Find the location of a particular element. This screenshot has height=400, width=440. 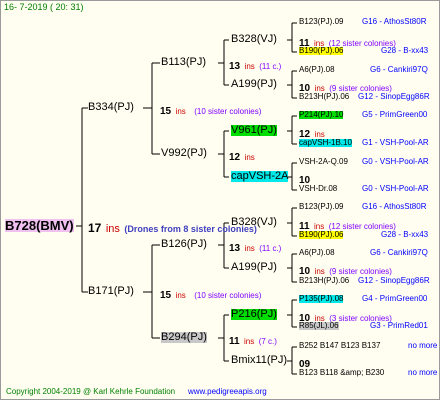

gen3-queen-label: Bmix11(PJ) is located at coordinates (259, 360).